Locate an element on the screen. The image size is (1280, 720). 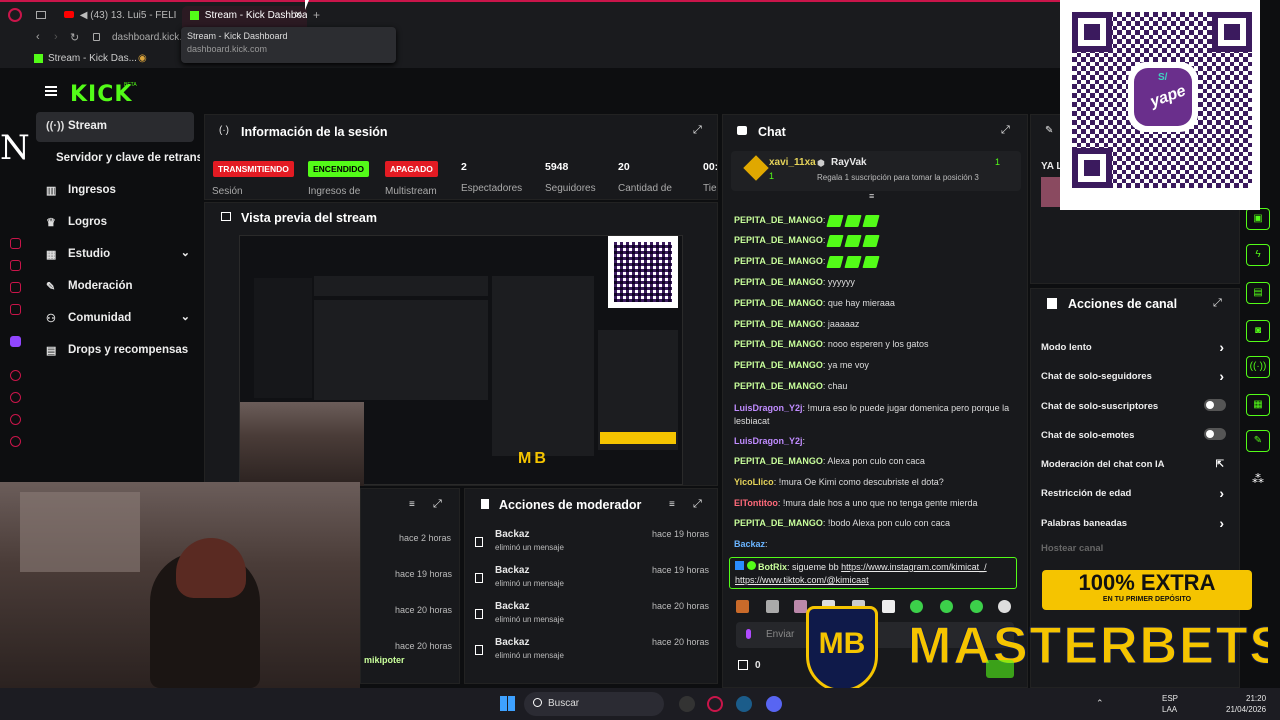
chat-username: BotRix is located at coordinates (772, 567).